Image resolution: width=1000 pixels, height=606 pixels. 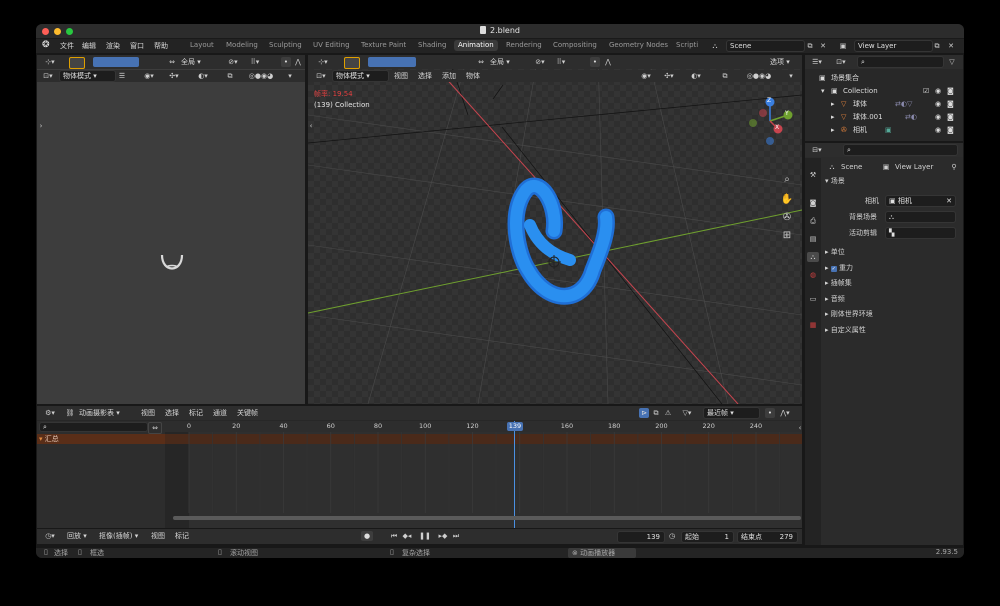 What do you see at coordinates (817, 150) in the screenshot?
I see `editor-type-icon: ⊟▾` at bounding box center [817, 150].